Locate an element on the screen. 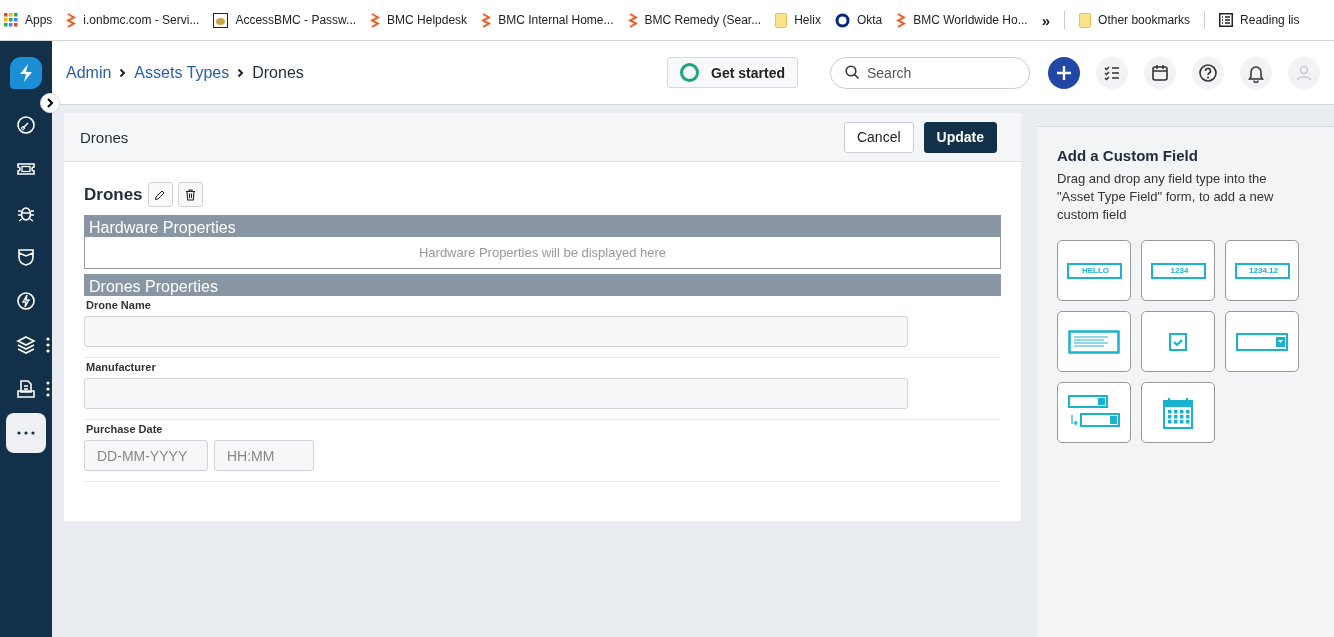  expand-button is located at coordinates (50, 103).